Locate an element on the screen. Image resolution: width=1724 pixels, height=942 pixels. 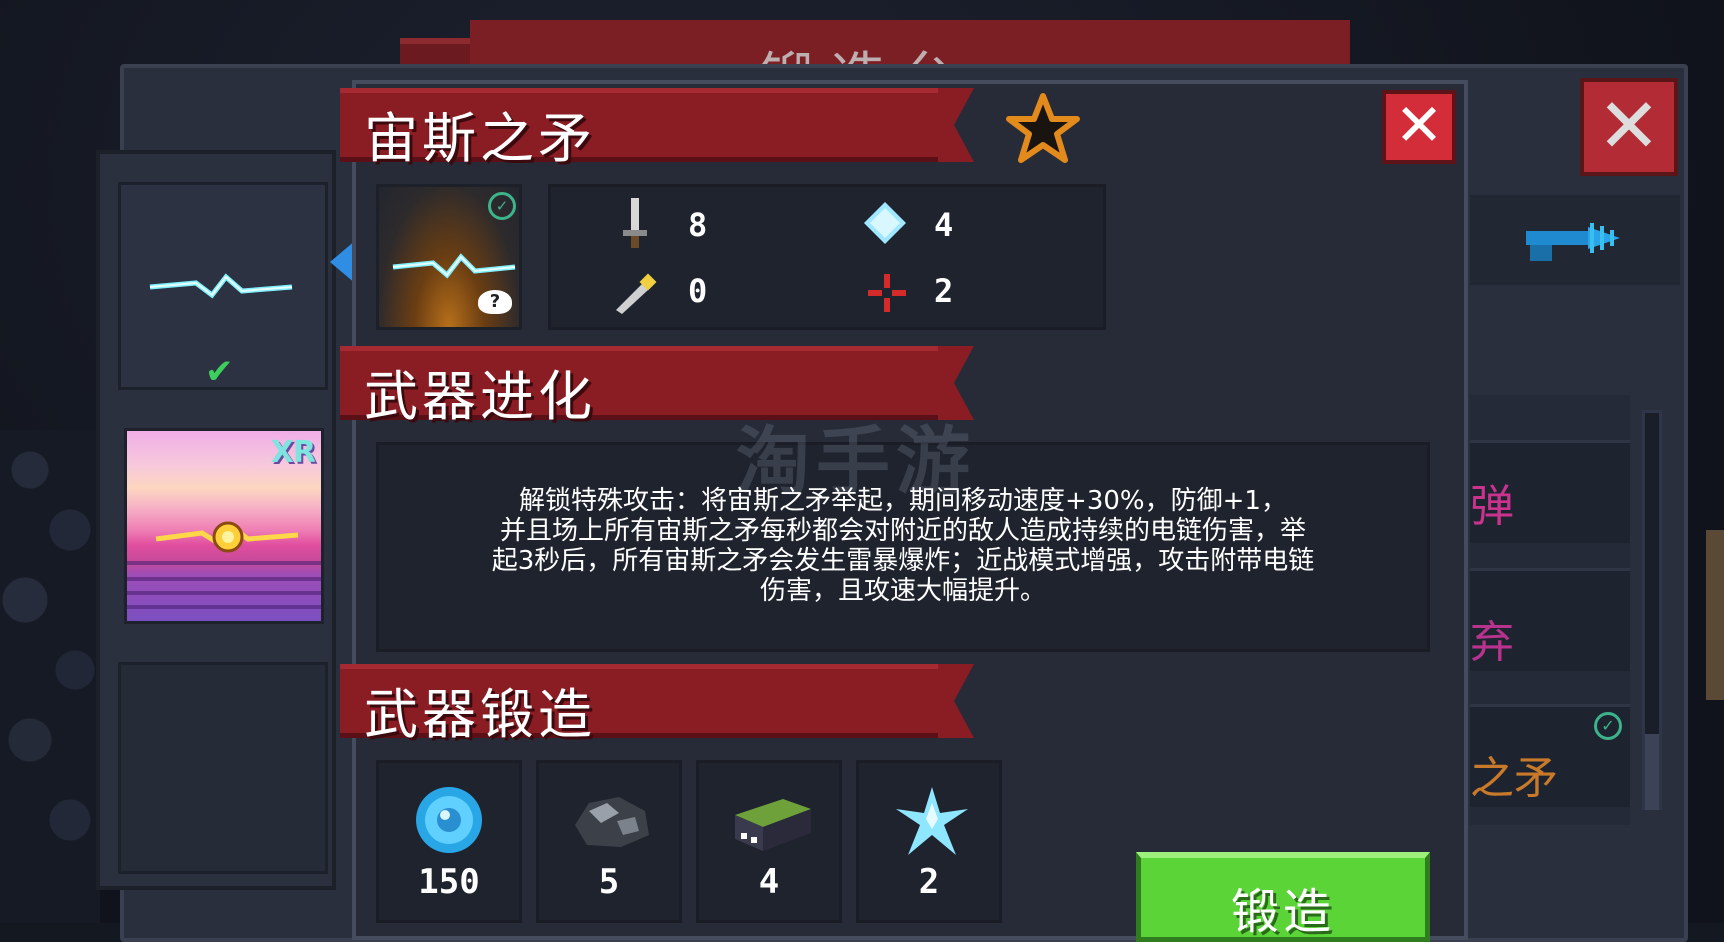
background-weapon-slot is located at coordinates (1575, 240).